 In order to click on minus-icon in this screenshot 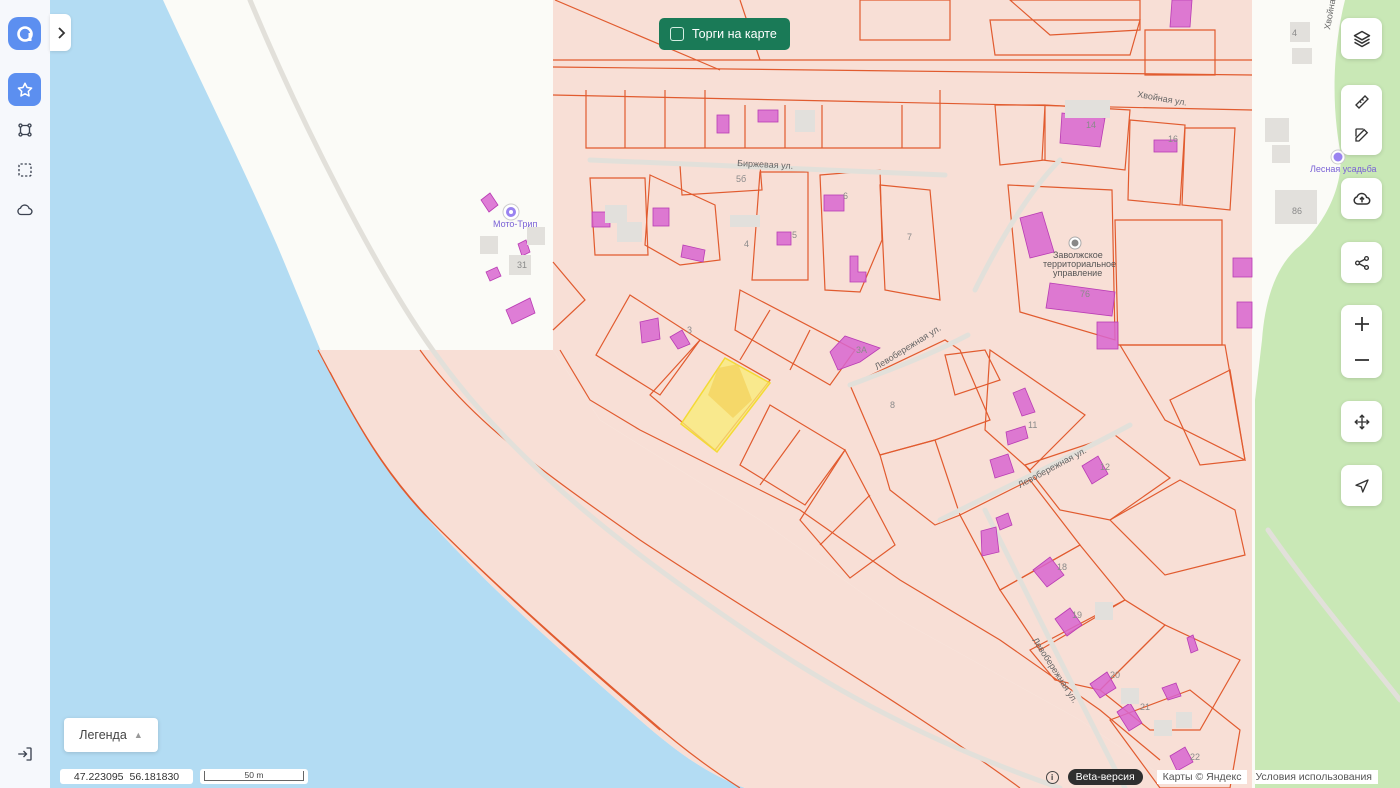, I will do `click(1361, 360)`.